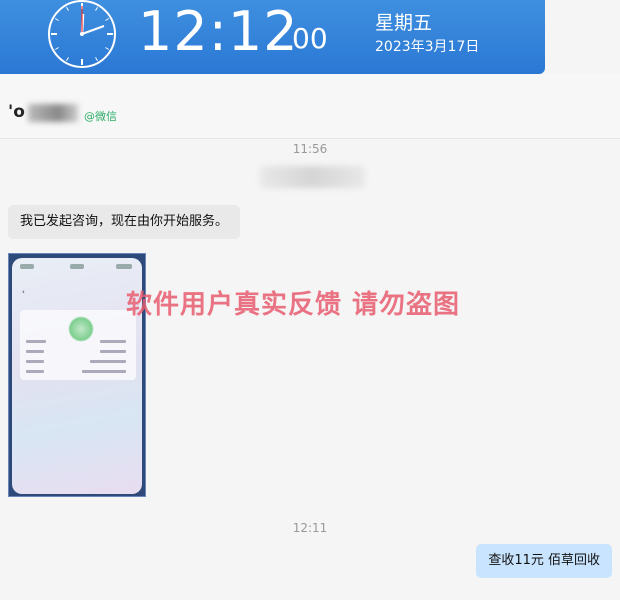 The width and height of the screenshot is (620, 600). I want to click on phone-status-bar, so click(77, 268).